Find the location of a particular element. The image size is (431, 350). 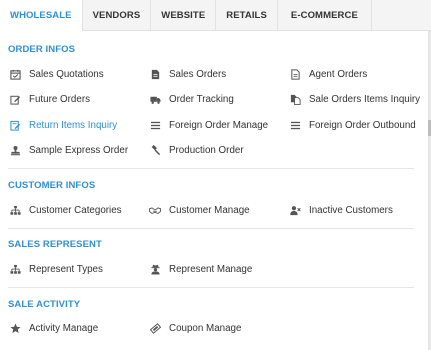

menu-item-foreign-order-manage: Foreign Order Manage is located at coordinates (208, 125).